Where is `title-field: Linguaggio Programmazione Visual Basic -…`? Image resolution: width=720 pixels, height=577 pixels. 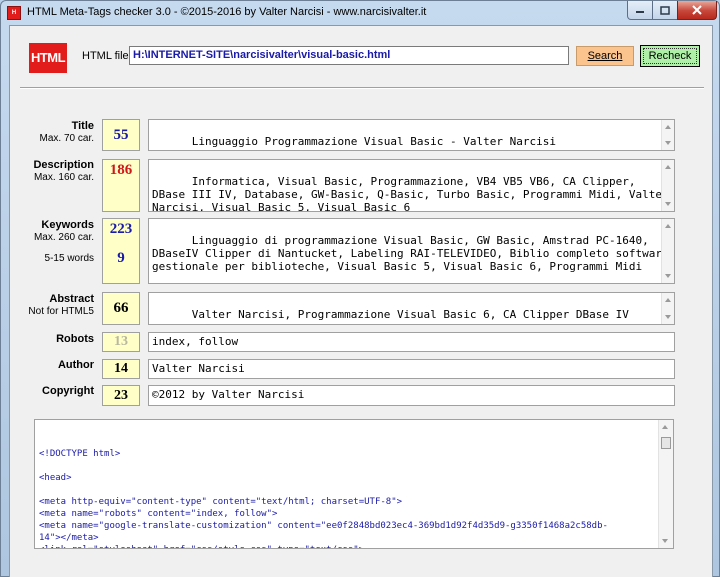
title-field: Linguaggio Programmazione Visual Basic -… is located at coordinates (411, 135).